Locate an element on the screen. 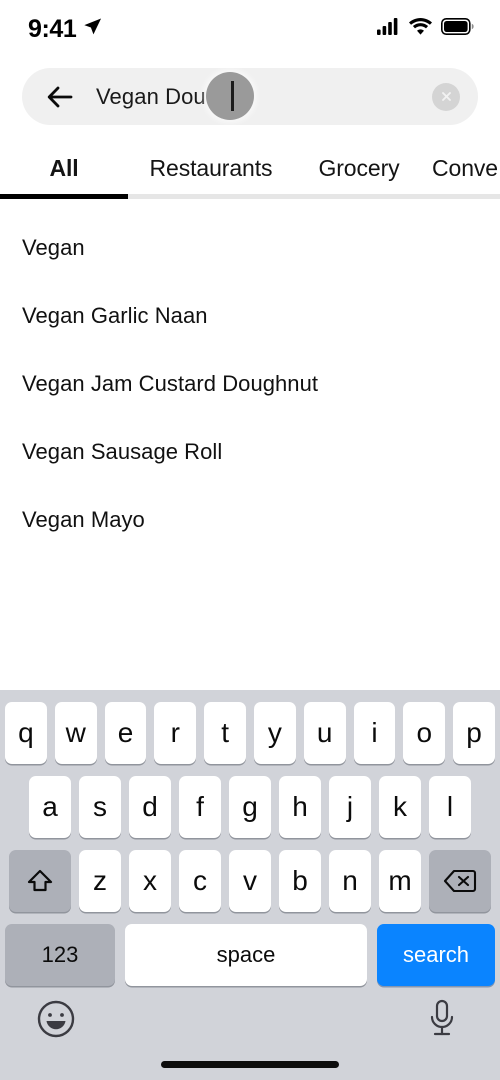 The image size is (500, 1080). key-f: f is located at coordinates (200, 807).